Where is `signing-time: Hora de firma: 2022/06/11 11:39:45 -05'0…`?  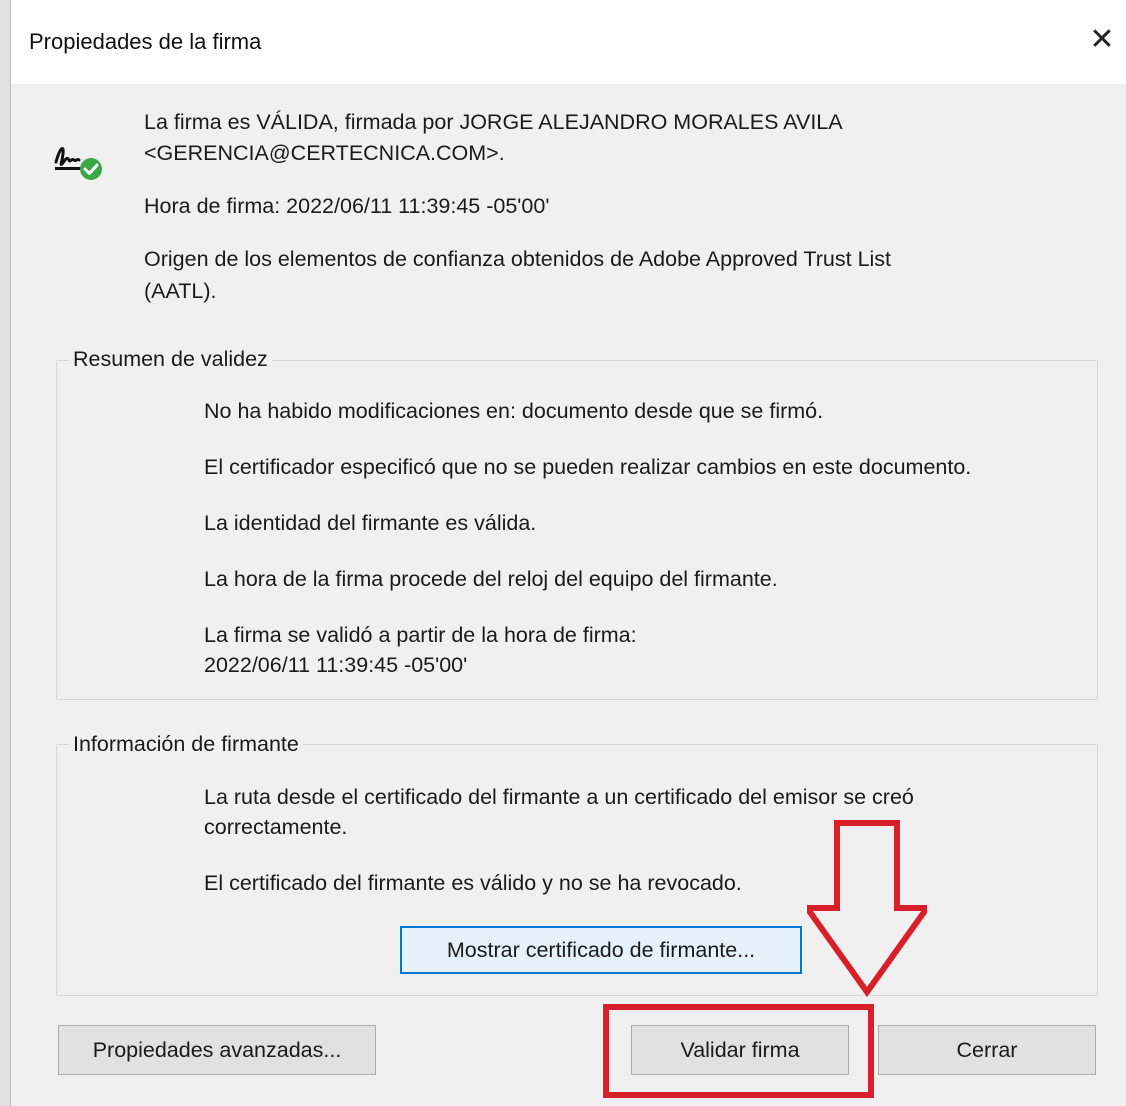
signing-time: Hora de firma: 2022/06/11 11:39:45 -05'0… is located at coordinates (347, 206).